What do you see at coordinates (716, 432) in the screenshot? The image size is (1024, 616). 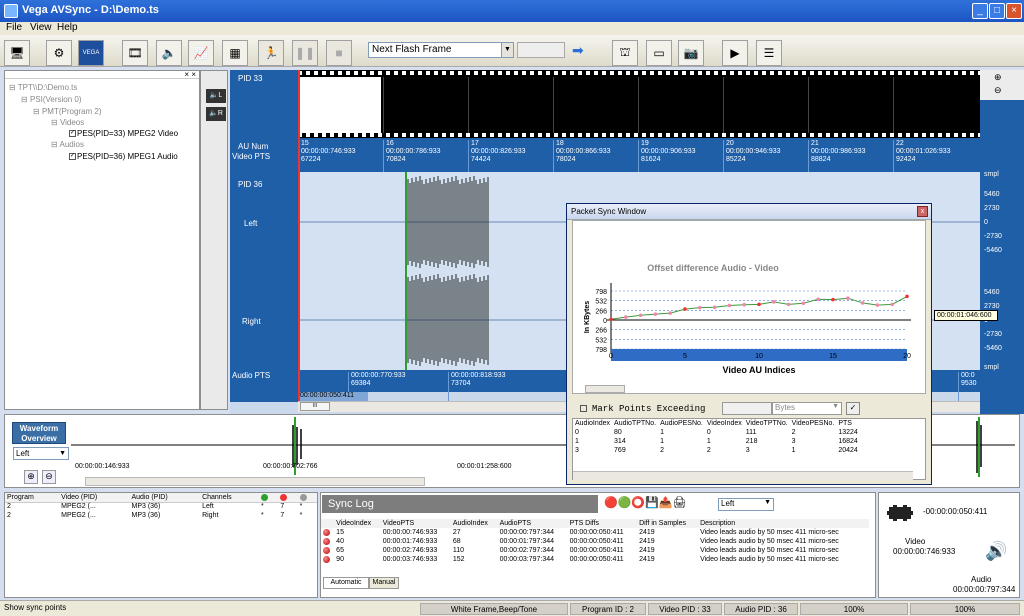 I see `table-row: 0 80 1 0 111 2 13224` at bounding box center [716, 432].